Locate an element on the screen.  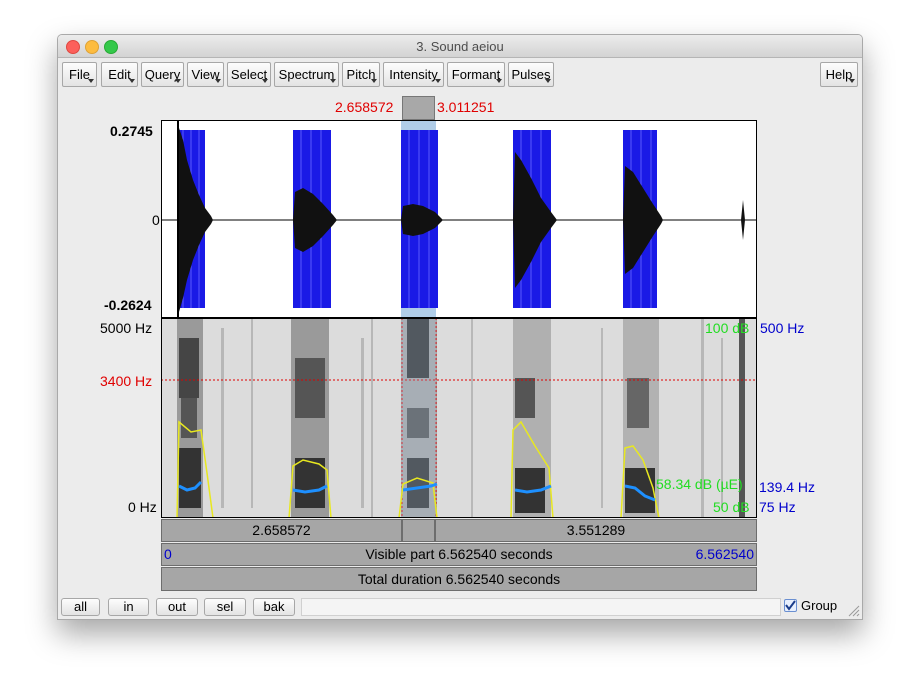
menu-intensity-label: Intensity is located at coordinates (413, 74).